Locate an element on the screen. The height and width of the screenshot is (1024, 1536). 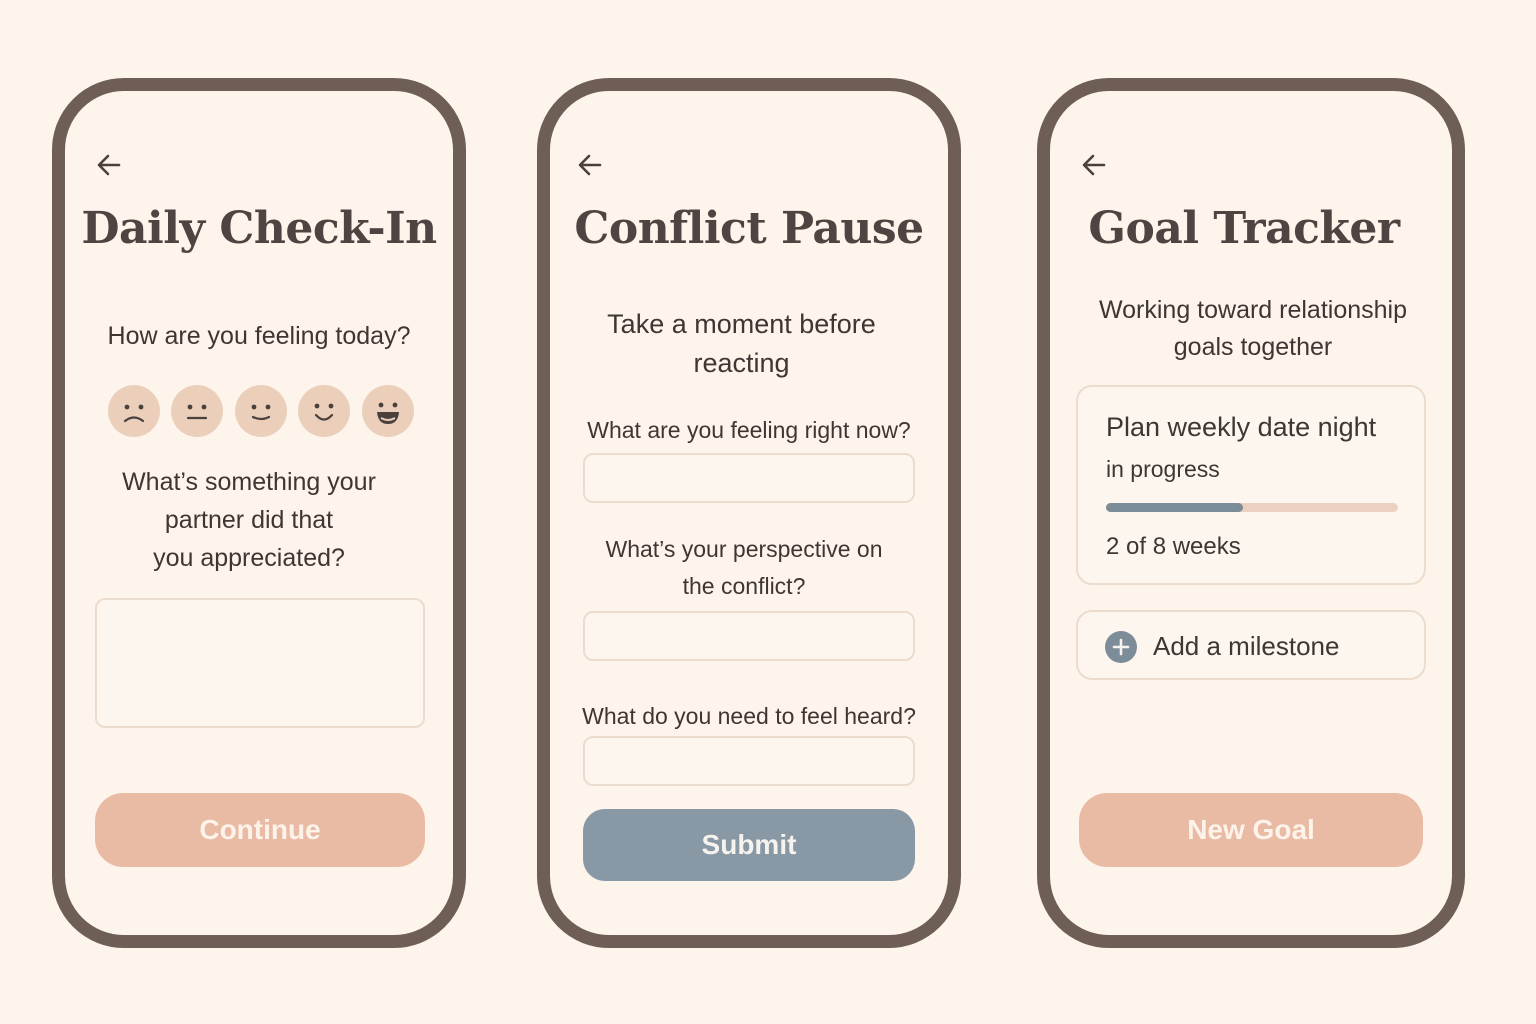
goal-name: Plan weekly date night is located at coordinates (1241, 427).